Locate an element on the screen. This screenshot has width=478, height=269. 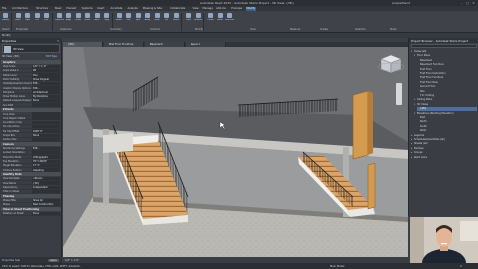
ribbon-button-scale: Scale is located at coordinates (157, 19).